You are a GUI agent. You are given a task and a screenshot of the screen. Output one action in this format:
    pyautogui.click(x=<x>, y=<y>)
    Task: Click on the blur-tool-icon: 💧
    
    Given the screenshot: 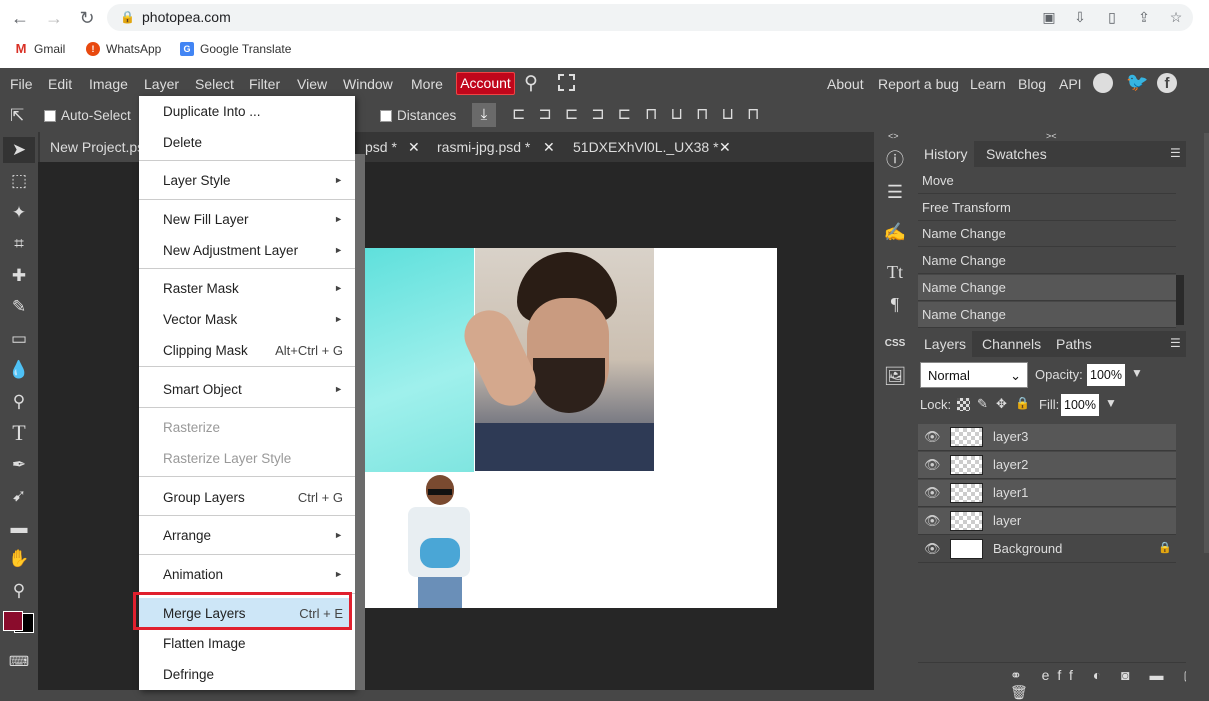 What is the action you would take?
    pyautogui.click(x=19, y=370)
    